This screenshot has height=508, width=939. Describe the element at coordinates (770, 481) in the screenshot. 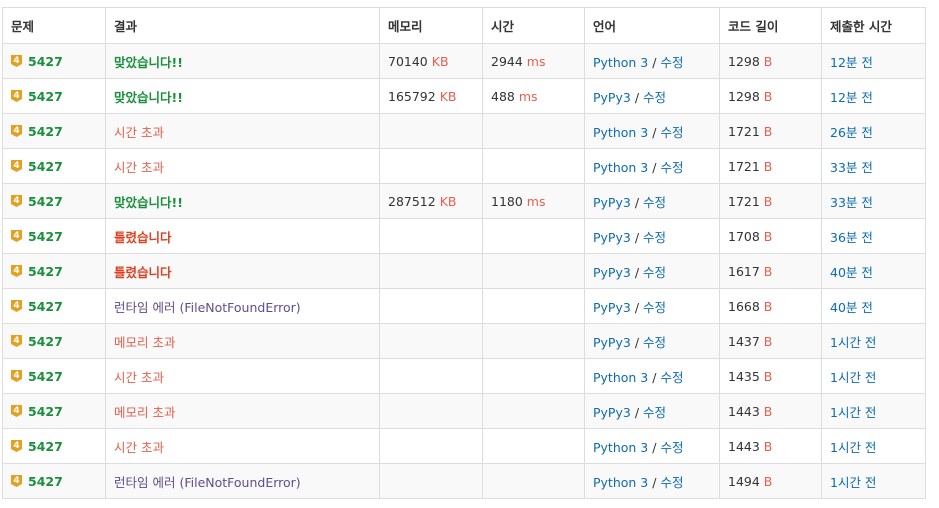

I see `code-length-cell: 1494 B` at that location.